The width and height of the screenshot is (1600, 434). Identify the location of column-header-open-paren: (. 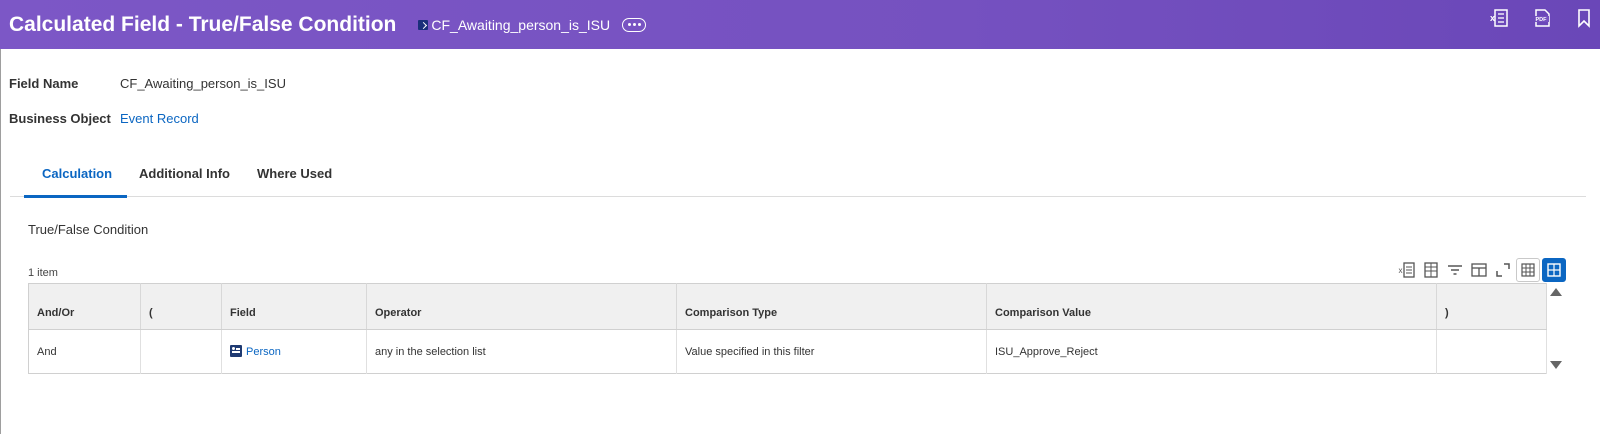
(181, 306).